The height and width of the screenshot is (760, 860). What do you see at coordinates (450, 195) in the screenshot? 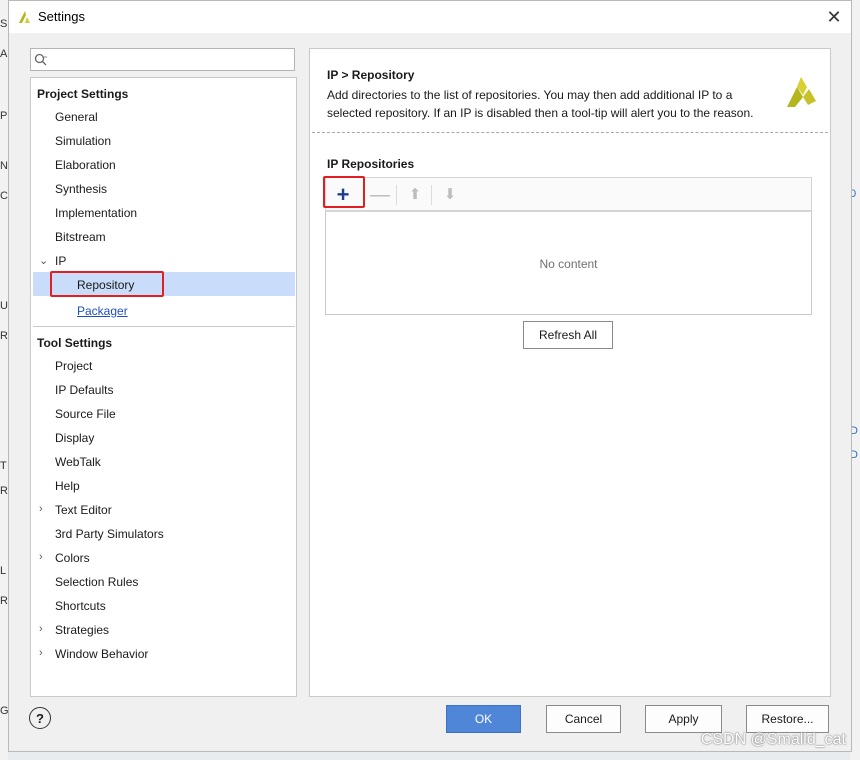
I see `move-down-icon: ⬇` at bounding box center [450, 195].